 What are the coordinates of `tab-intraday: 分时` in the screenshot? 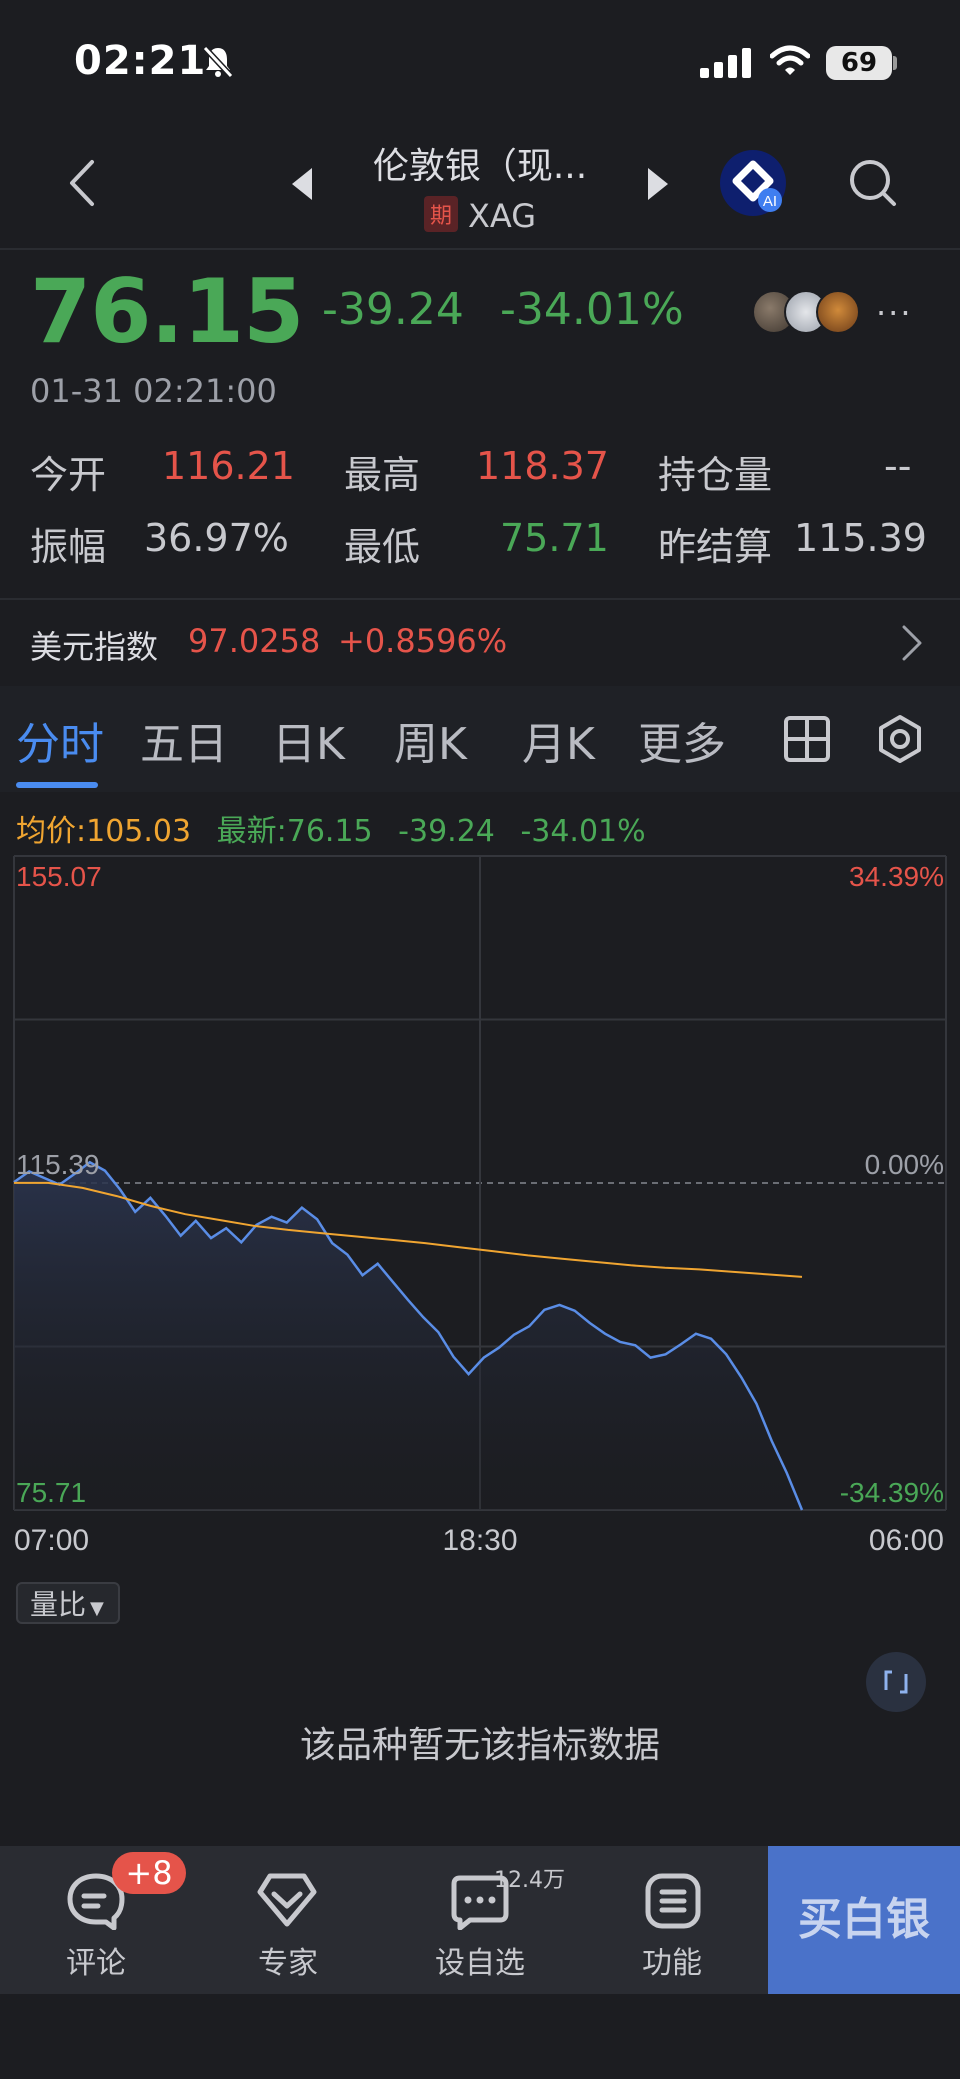 It's located at (60, 740).